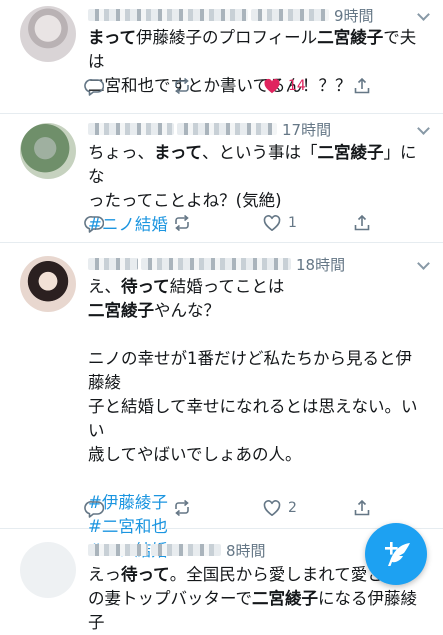 This screenshot has height=635, width=443. What do you see at coordinates (321, 264) in the screenshot?
I see `tweet-time: 18時間` at bounding box center [321, 264].